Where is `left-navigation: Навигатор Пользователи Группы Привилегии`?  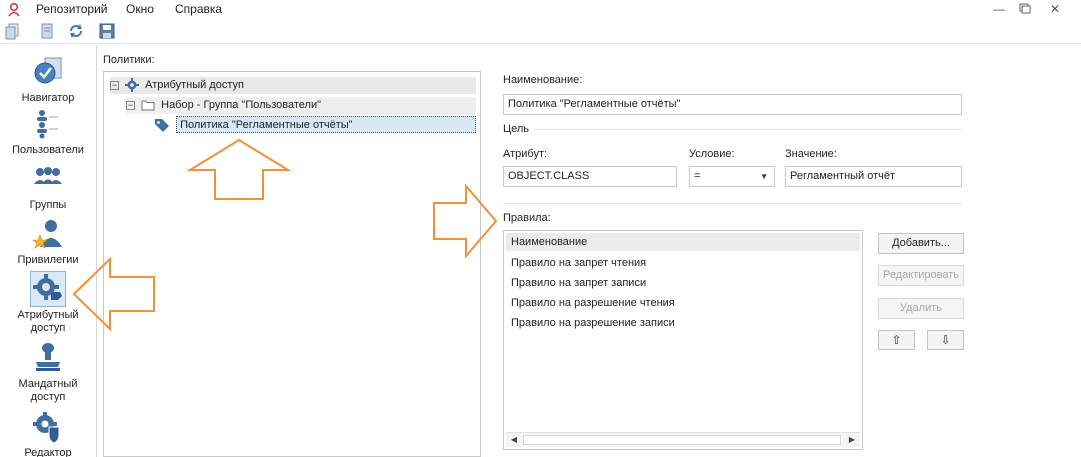 left-navigation: Навигатор Пользователи Группы Привилегии is located at coordinates (48, 251).